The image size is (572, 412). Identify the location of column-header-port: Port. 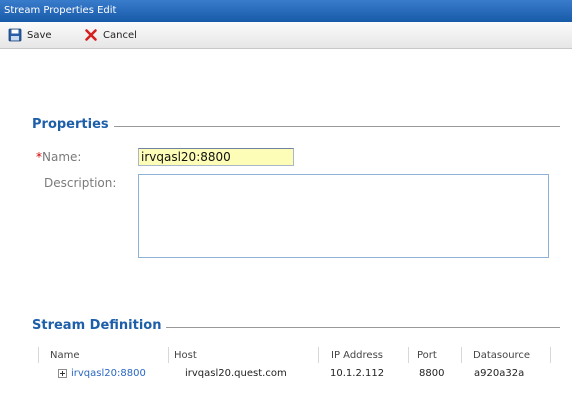
(427, 356).